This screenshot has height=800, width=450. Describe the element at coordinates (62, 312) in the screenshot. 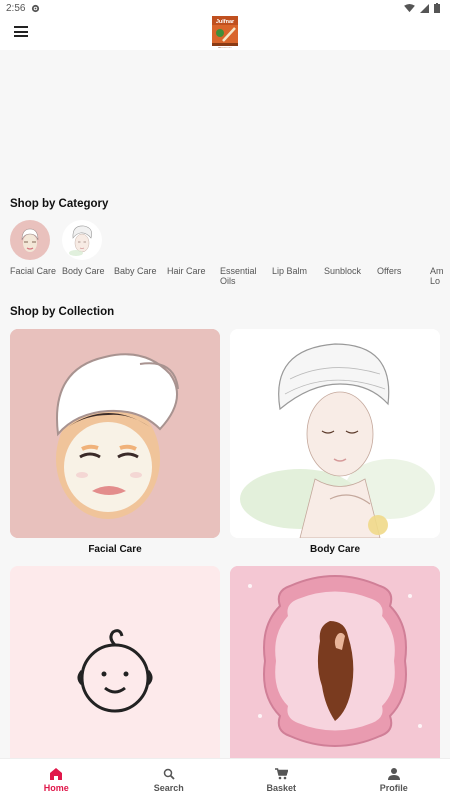

I see `collection-section-title: Shop by Collection` at that location.